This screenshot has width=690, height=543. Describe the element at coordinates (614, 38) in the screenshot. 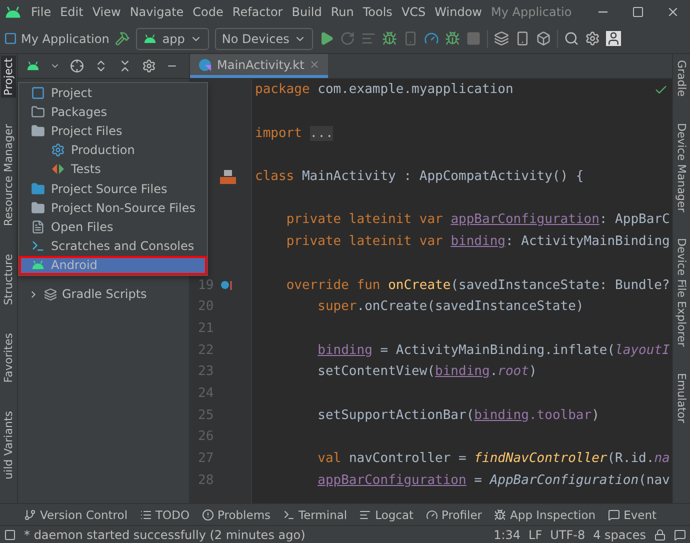

I see `avatar-icon` at that location.